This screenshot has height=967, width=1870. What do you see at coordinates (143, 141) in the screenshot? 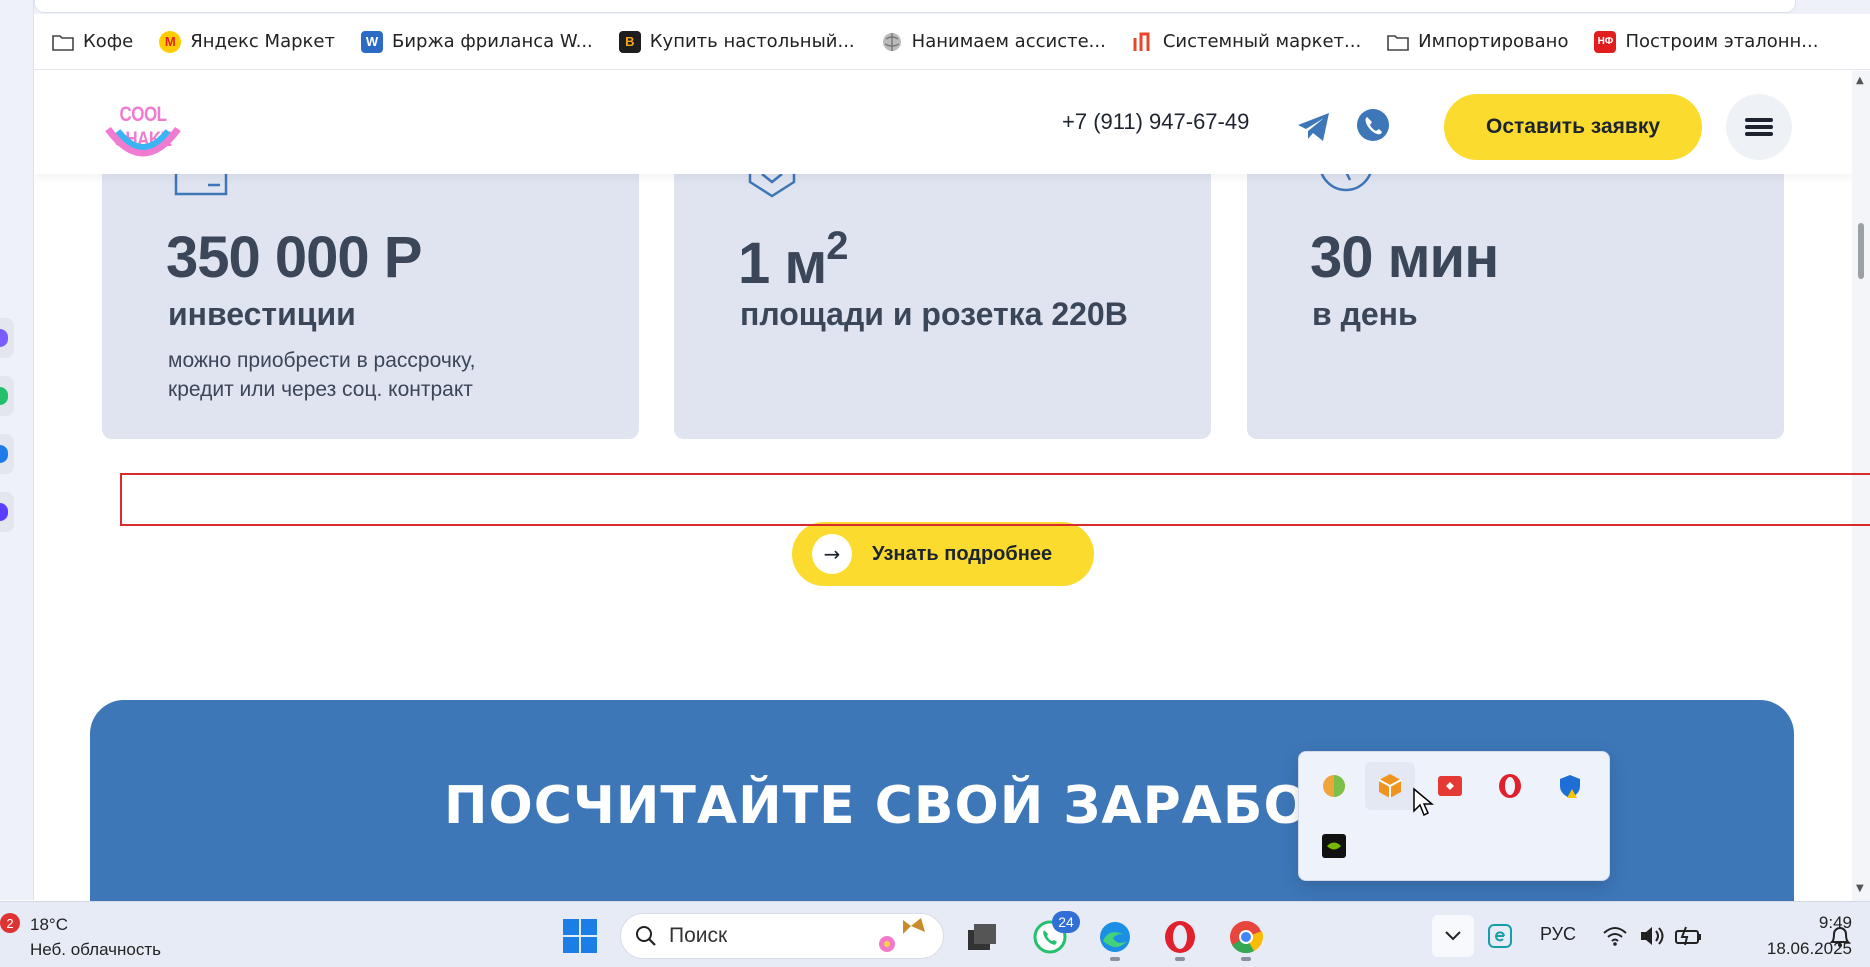
I see `logo-arcs-icon` at bounding box center [143, 141].